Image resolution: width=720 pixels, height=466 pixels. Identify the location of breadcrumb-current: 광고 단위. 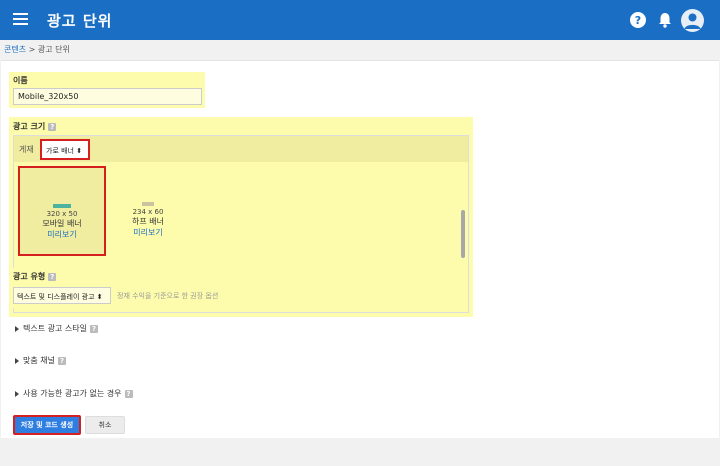
(53, 49).